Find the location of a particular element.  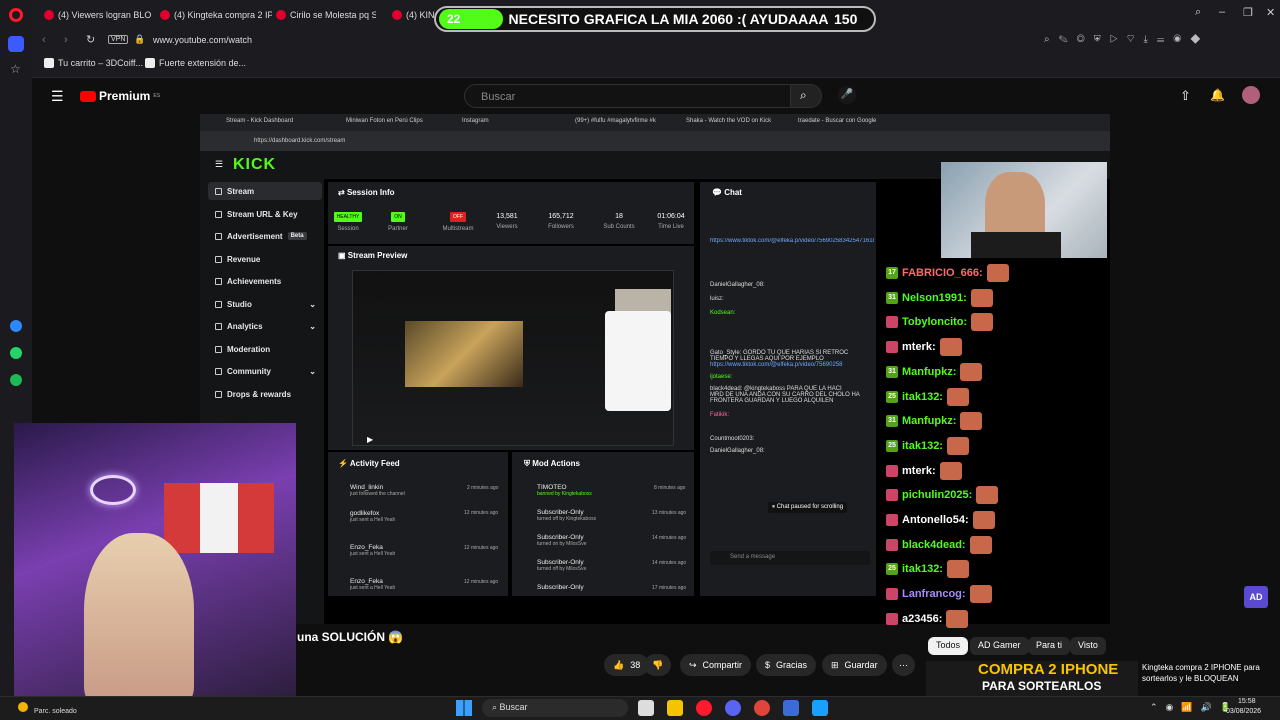

avatar is located at coordinates (1251, 95).